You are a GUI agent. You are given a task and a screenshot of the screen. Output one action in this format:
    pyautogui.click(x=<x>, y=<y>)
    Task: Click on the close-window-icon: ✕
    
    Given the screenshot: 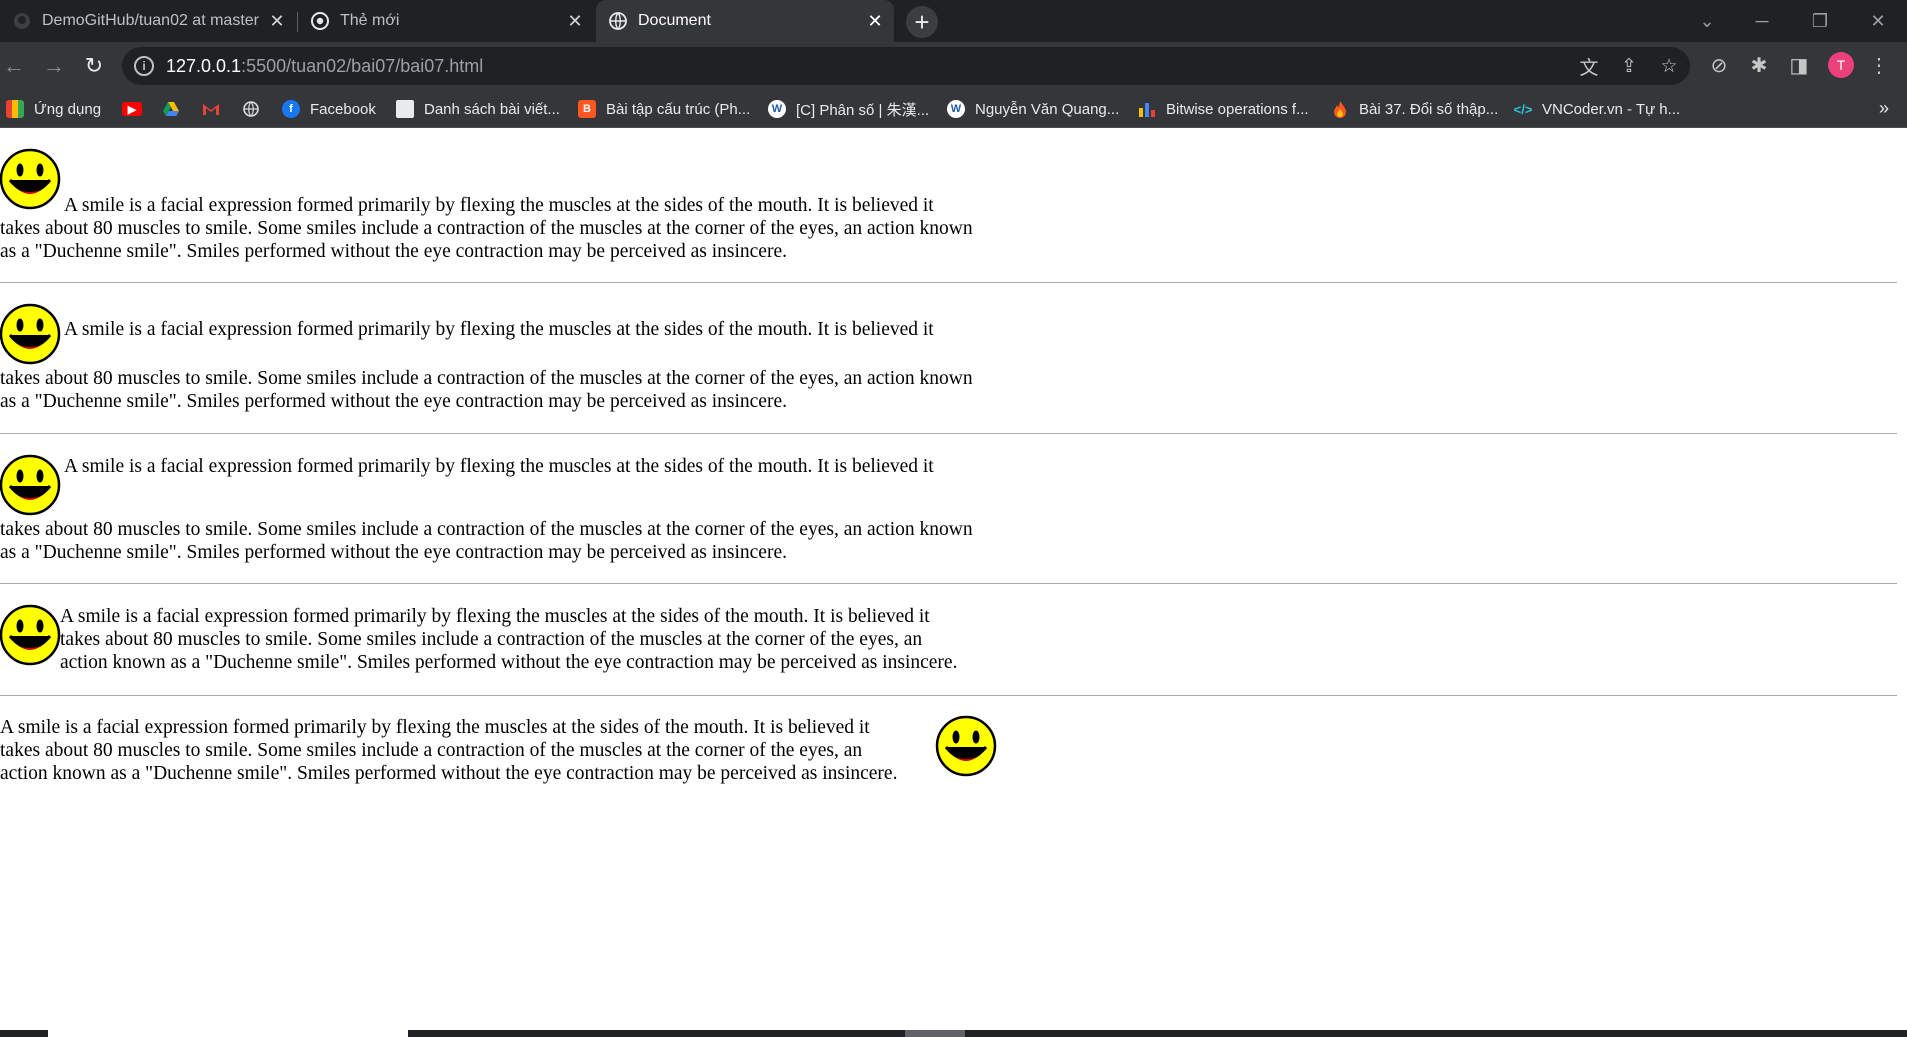 What is the action you would take?
    pyautogui.click(x=1878, y=21)
    